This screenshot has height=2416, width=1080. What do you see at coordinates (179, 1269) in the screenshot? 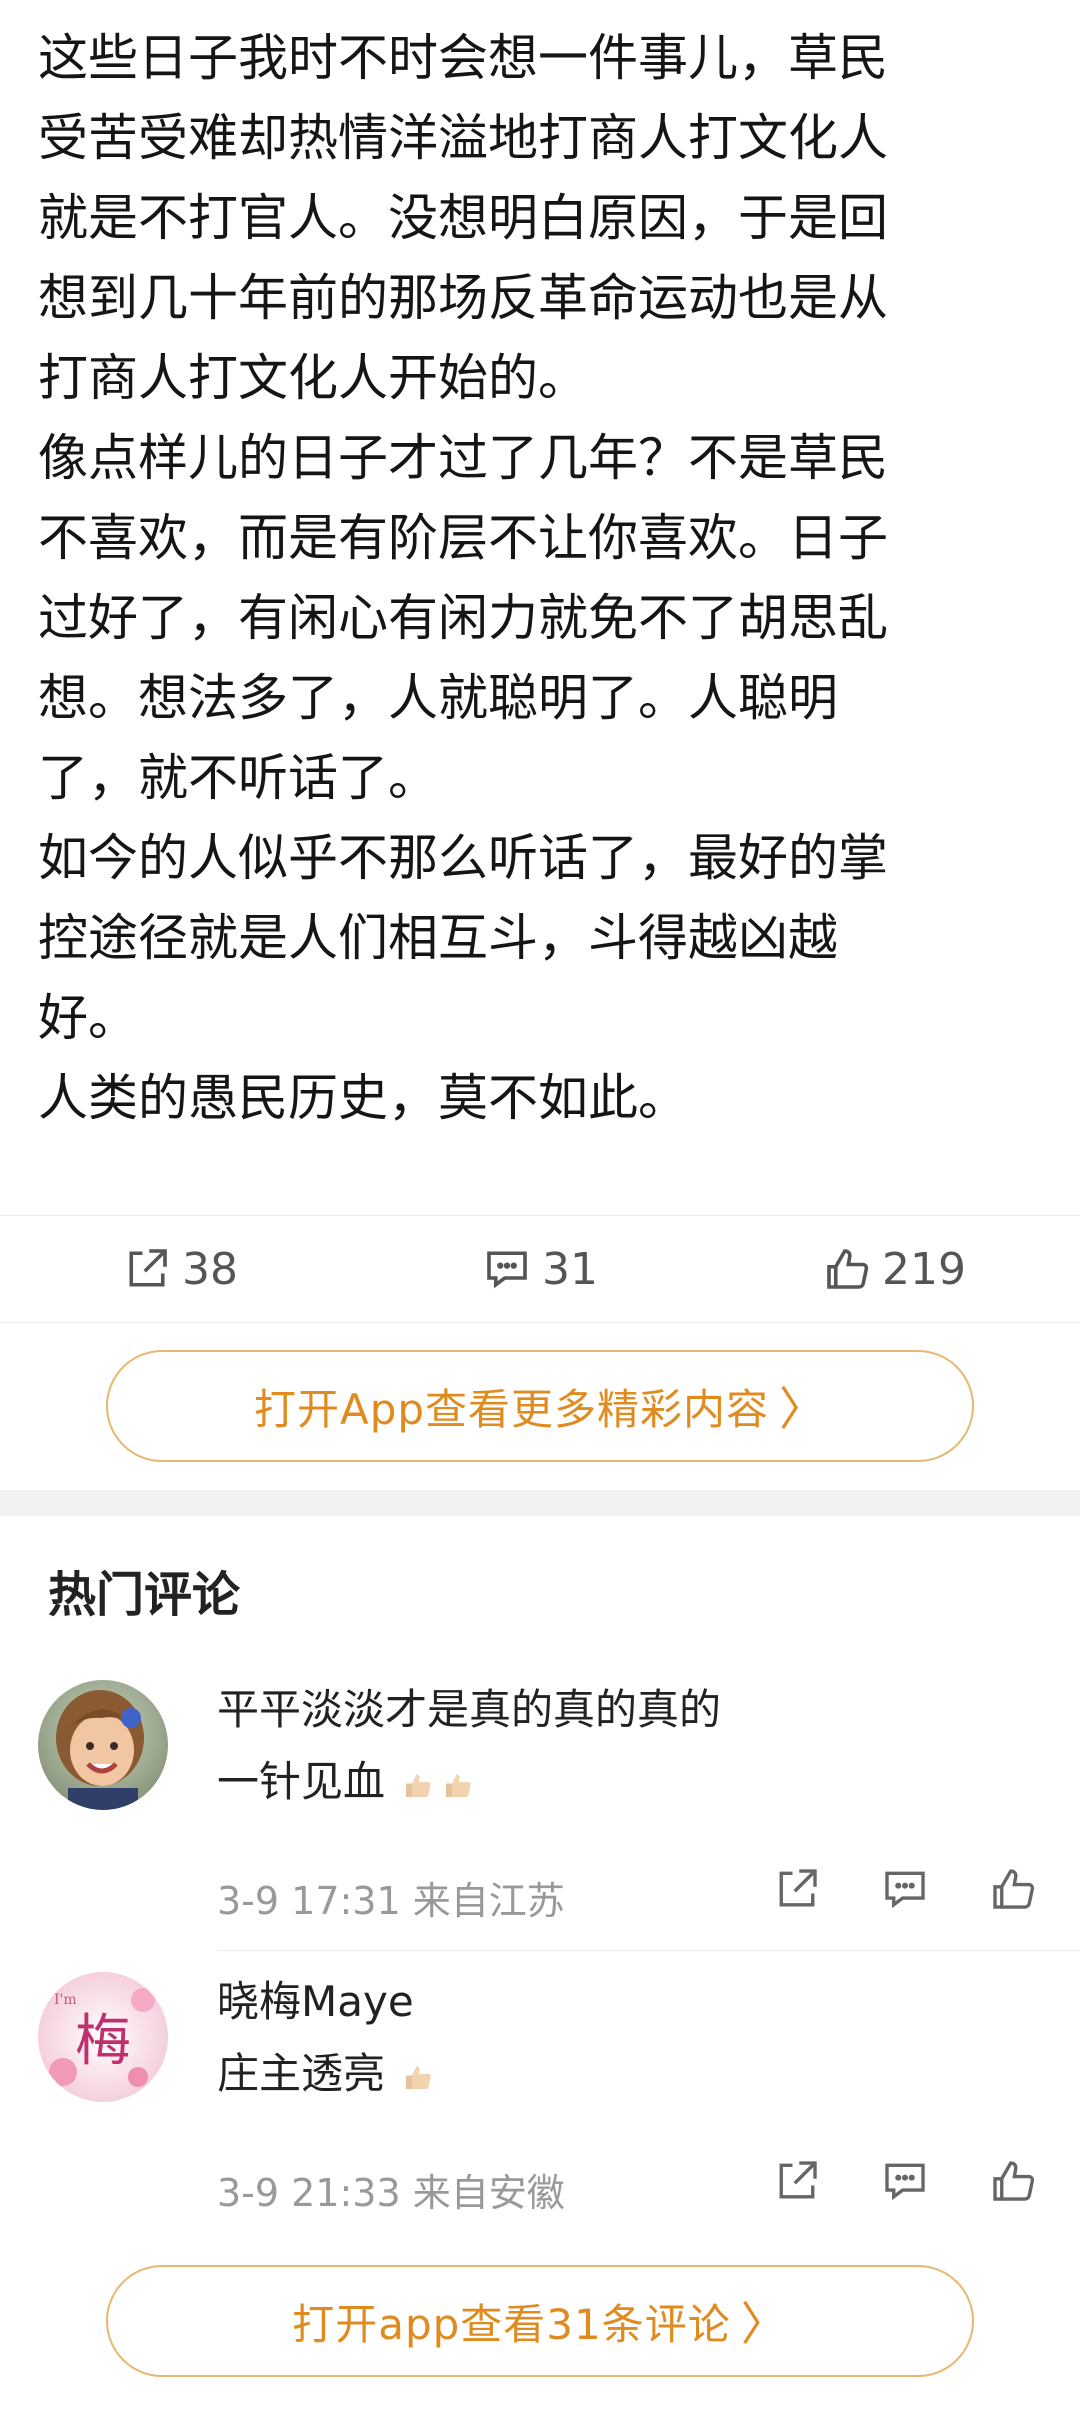
I see `share-button: 38` at bounding box center [179, 1269].